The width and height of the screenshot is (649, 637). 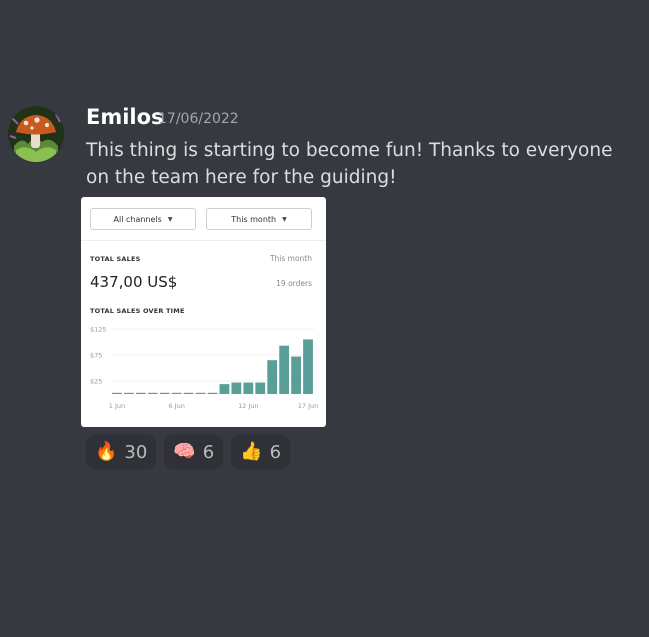 I want to click on x-tick-label: 12 Jun, so click(x=248, y=406).